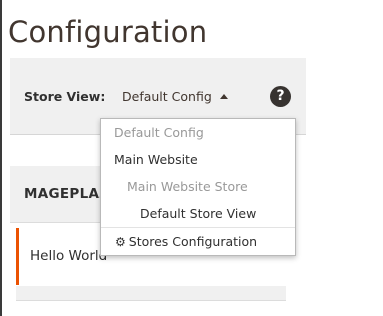 The width and height of the screenshot is (383, 316). Describe the element at coordinates (187, 186) in the screenshot. I see `dropdown-store-group: Main Website Store` at that location.